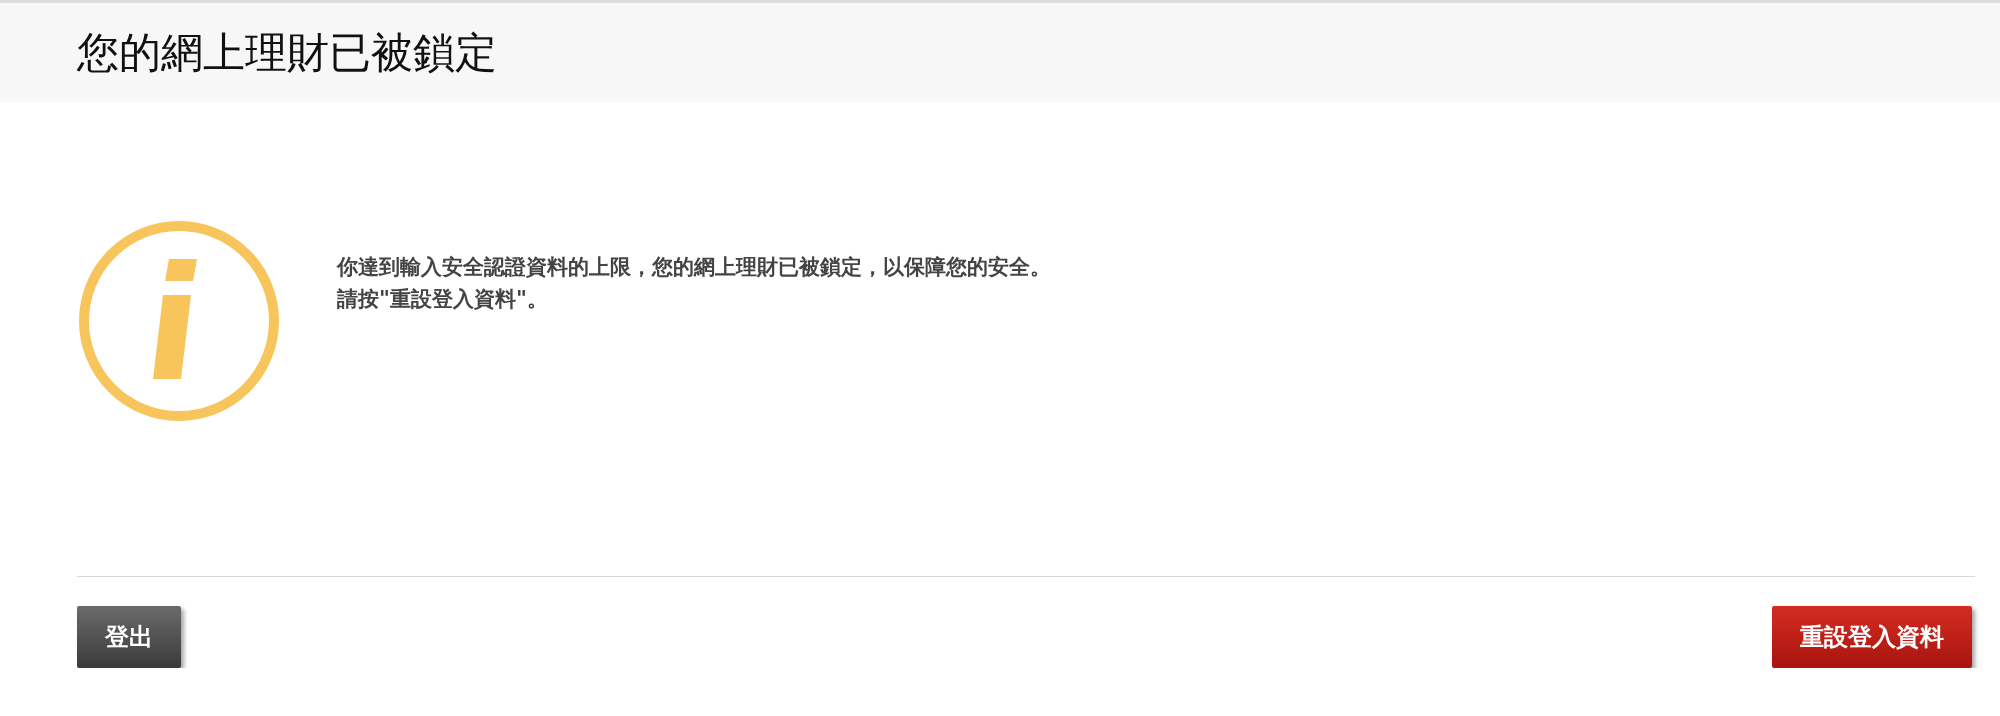 The width and height of the screenshot is (2000, 716). What do you see at coordinates (179, 321) in the screenshot?
I see `info-icon` at bounding box center [179, 321].